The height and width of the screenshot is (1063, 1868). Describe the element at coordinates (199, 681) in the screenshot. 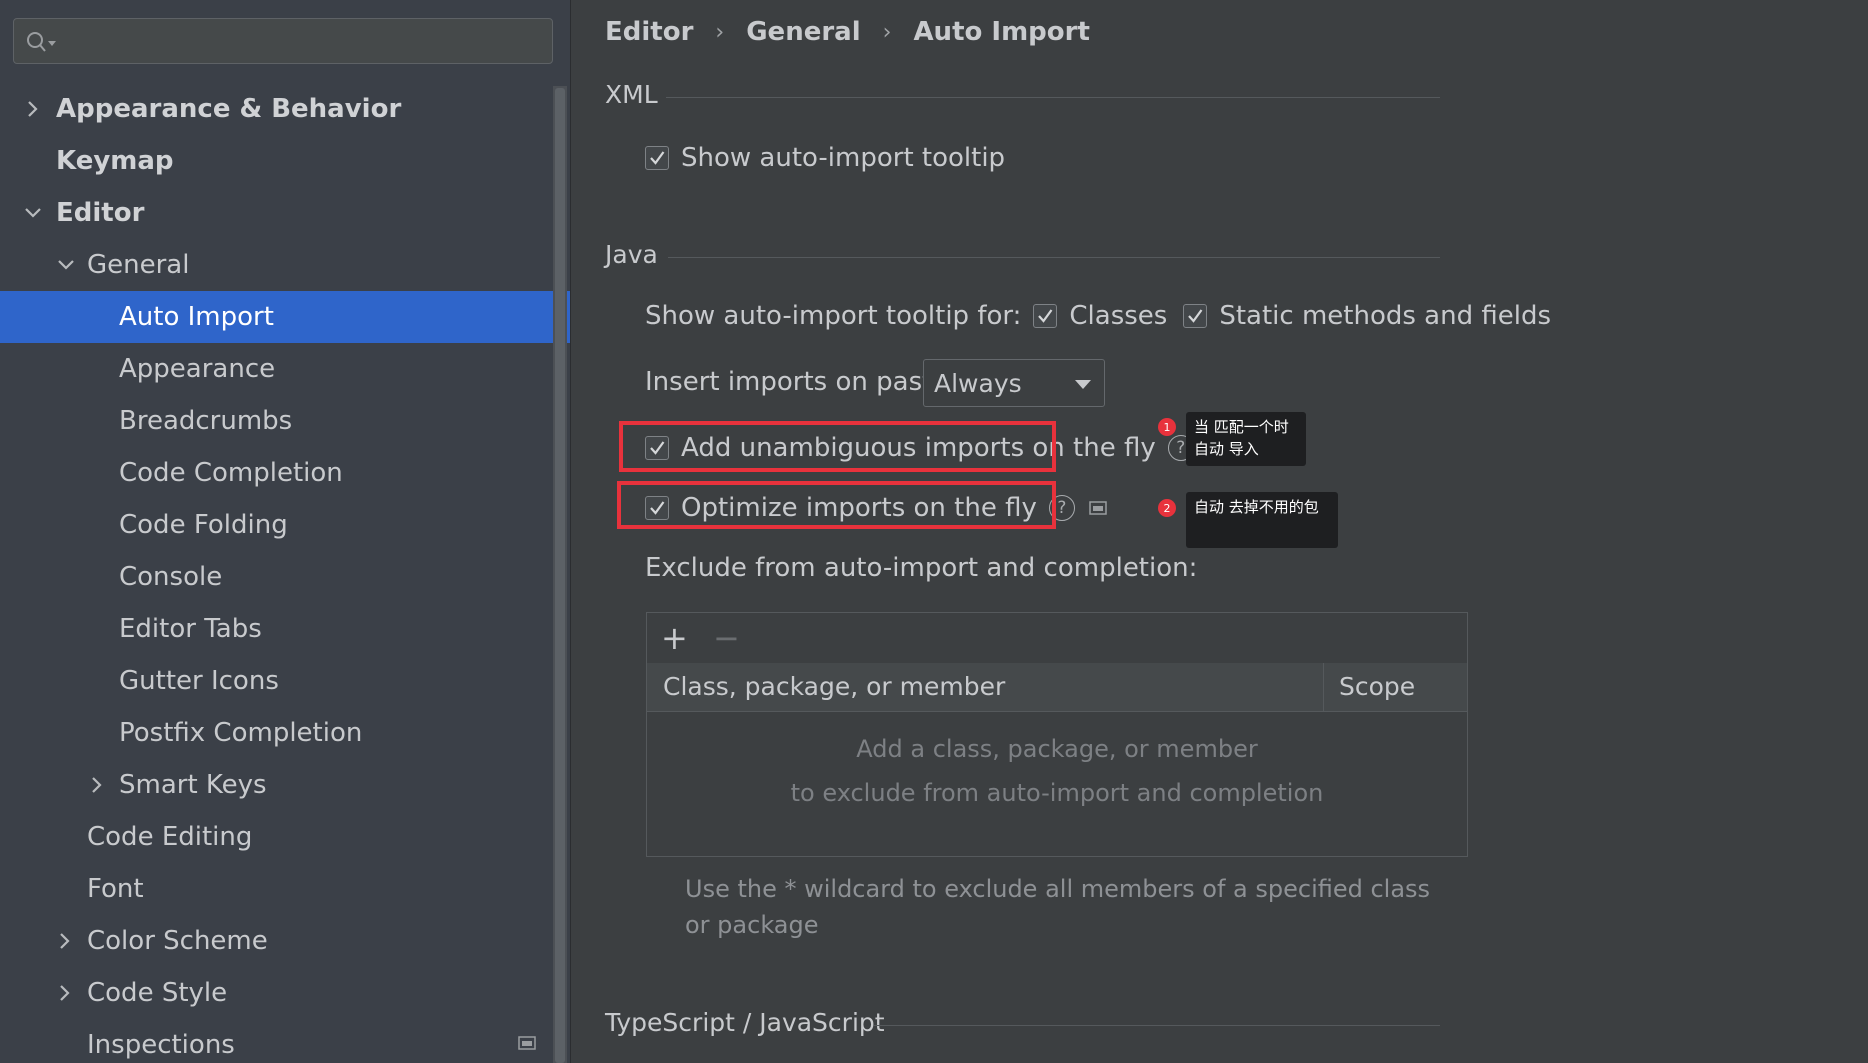

I see `tree-item-label: Gutter Icons` at that location.